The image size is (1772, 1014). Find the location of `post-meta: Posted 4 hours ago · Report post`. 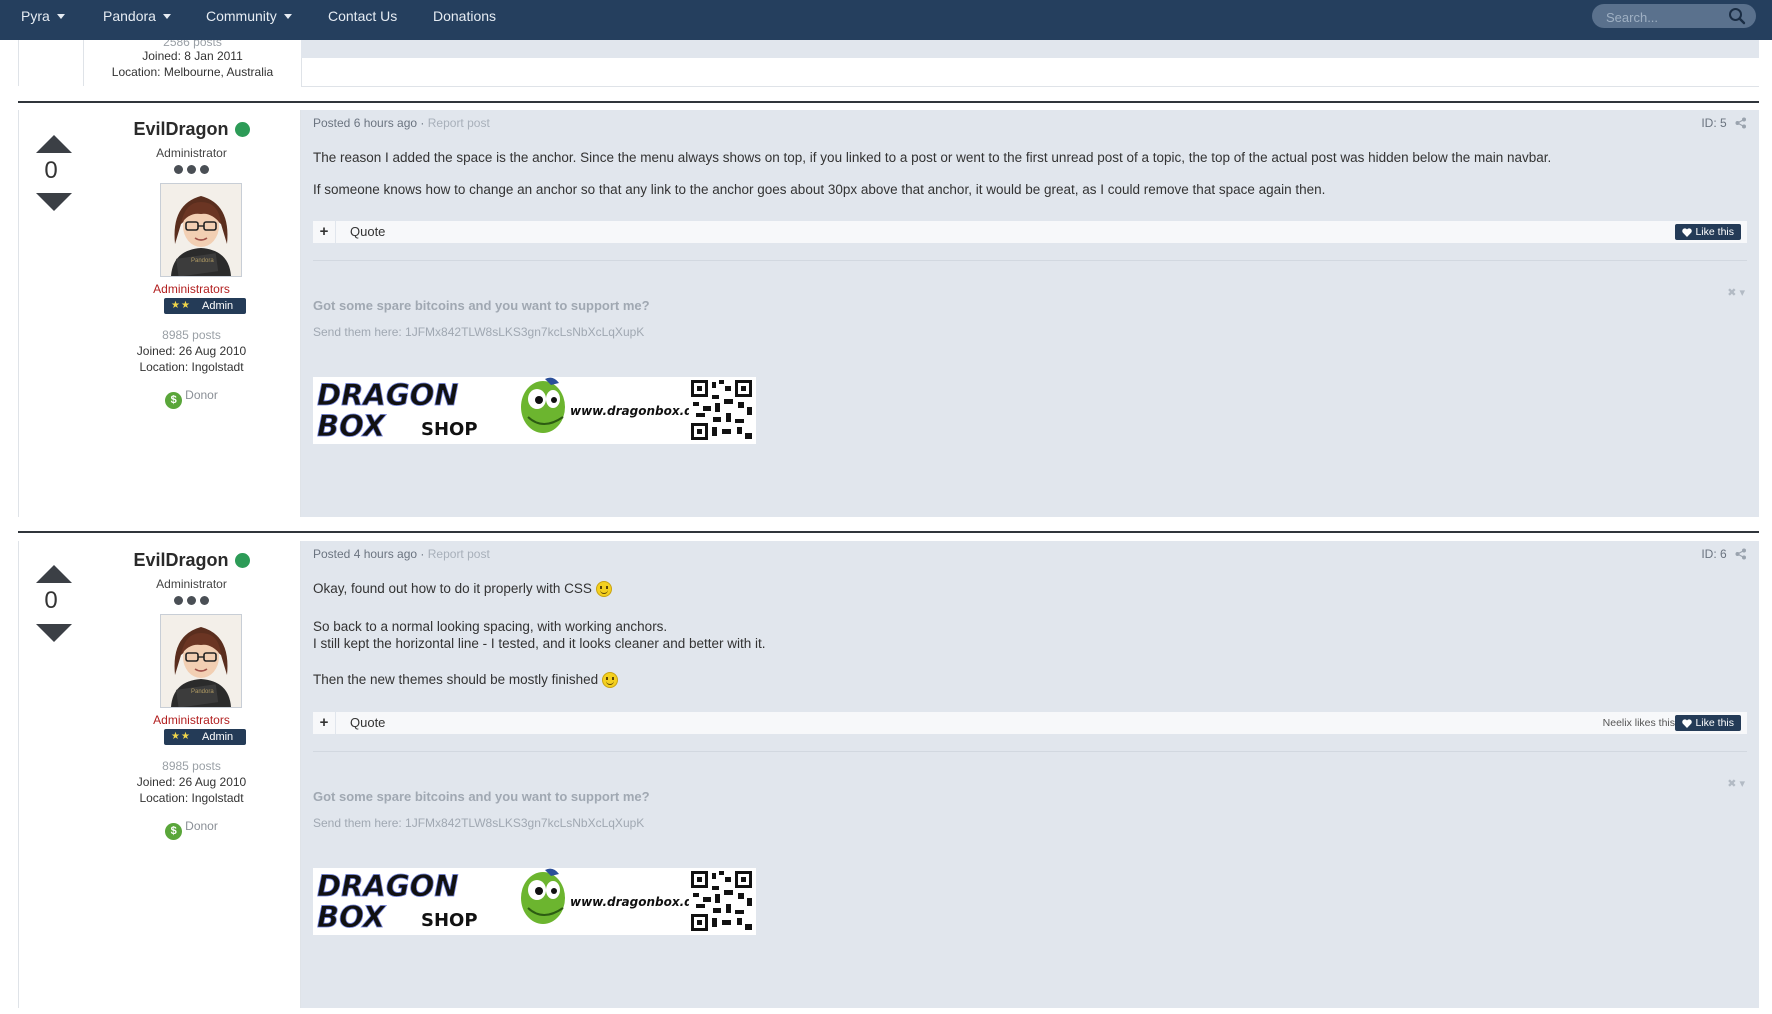

post-meta: Posted 4 hours ago · Report post is located at coordinates (401, 554).